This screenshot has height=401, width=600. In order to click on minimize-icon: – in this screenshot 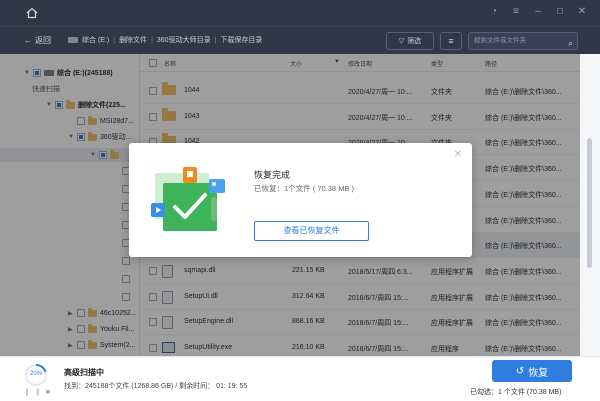, I will do `click(538, 12)`.